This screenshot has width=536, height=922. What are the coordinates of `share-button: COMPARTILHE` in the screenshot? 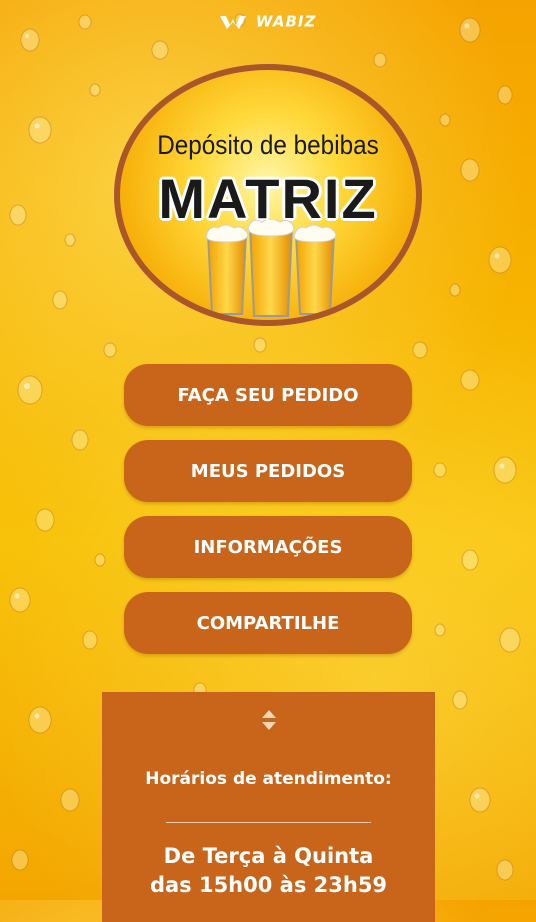 It's located at (268, 623).